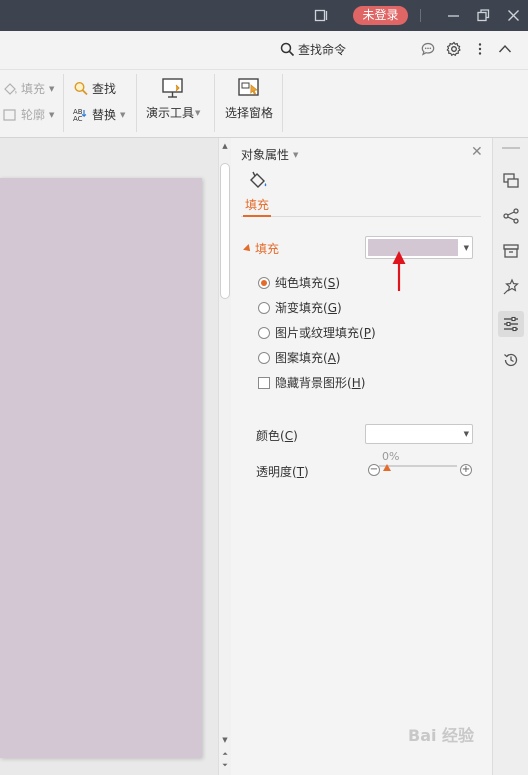 This screenshot has height=775, width=528. I want to click on pattern-fill-radio, so click(264, 357).